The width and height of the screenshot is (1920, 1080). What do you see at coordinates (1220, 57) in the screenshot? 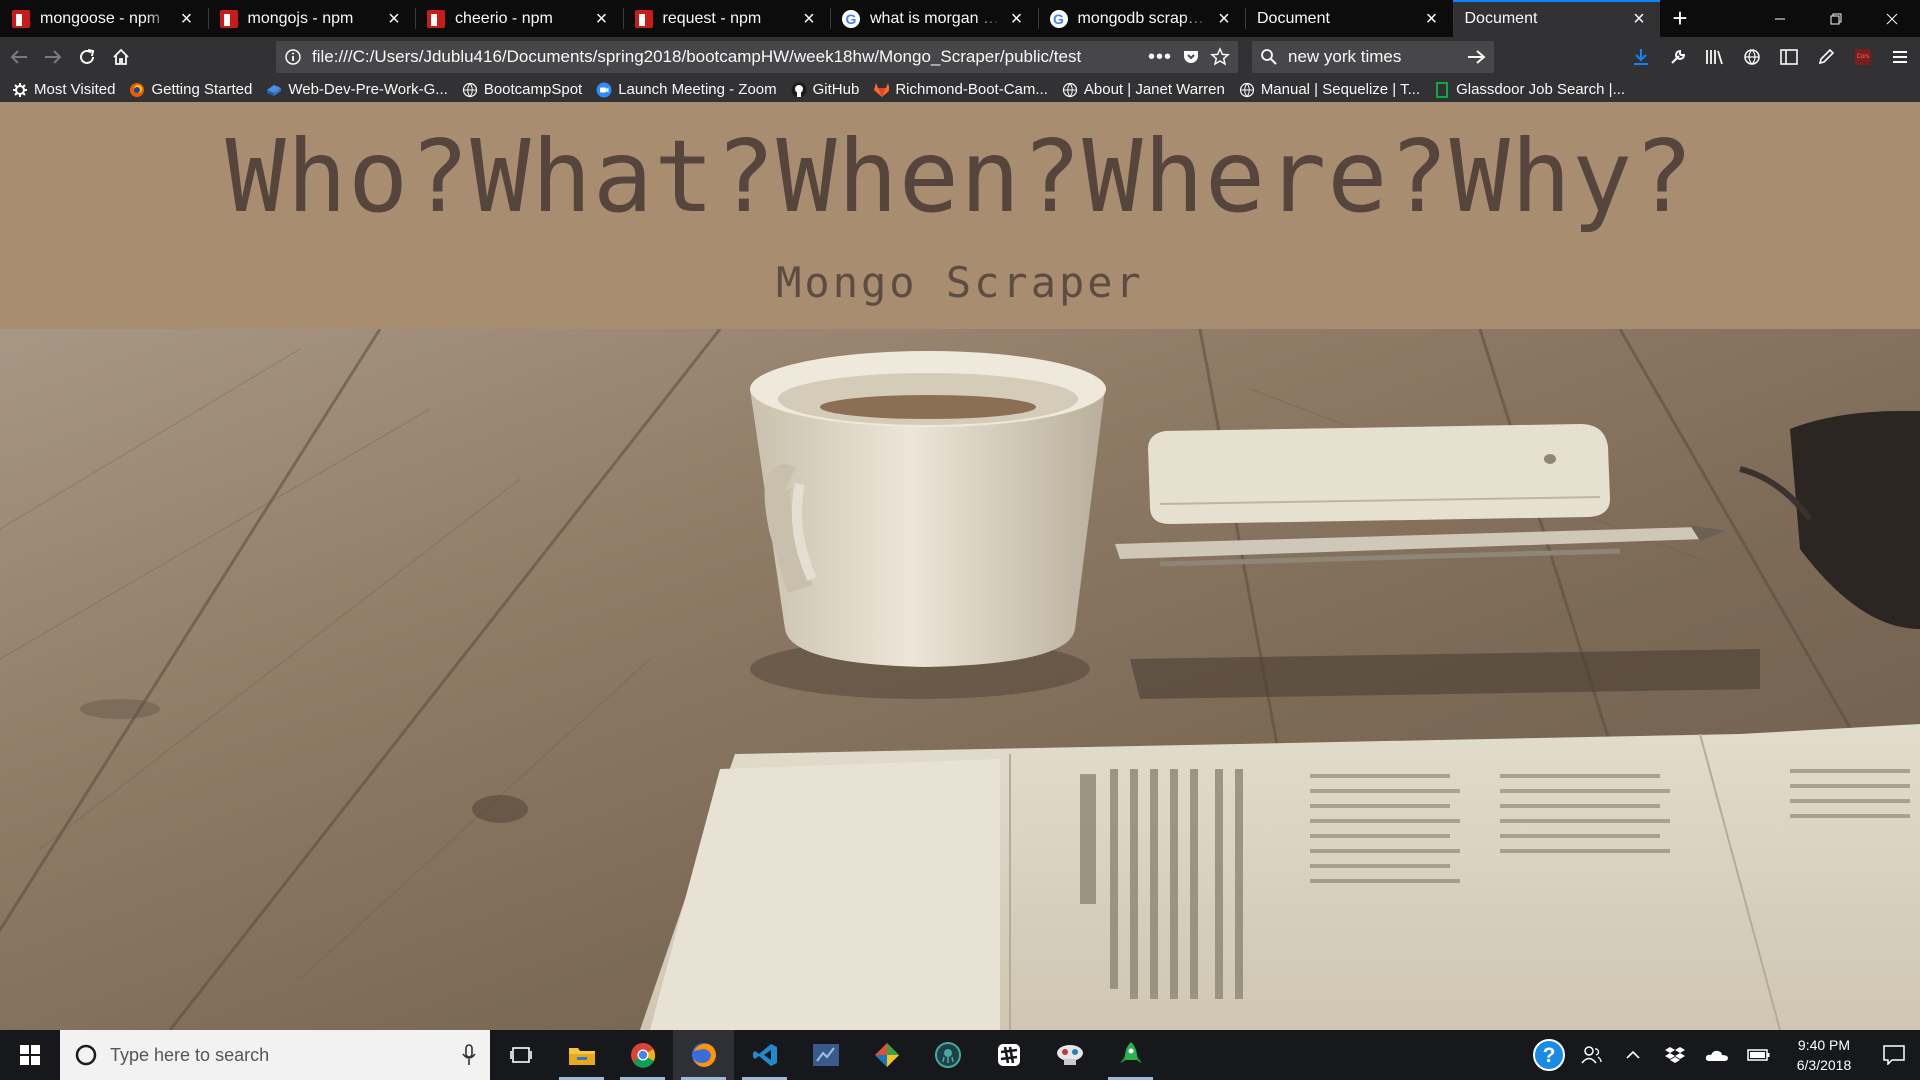
I see `star-icon` at bounding box center [1220, 57].